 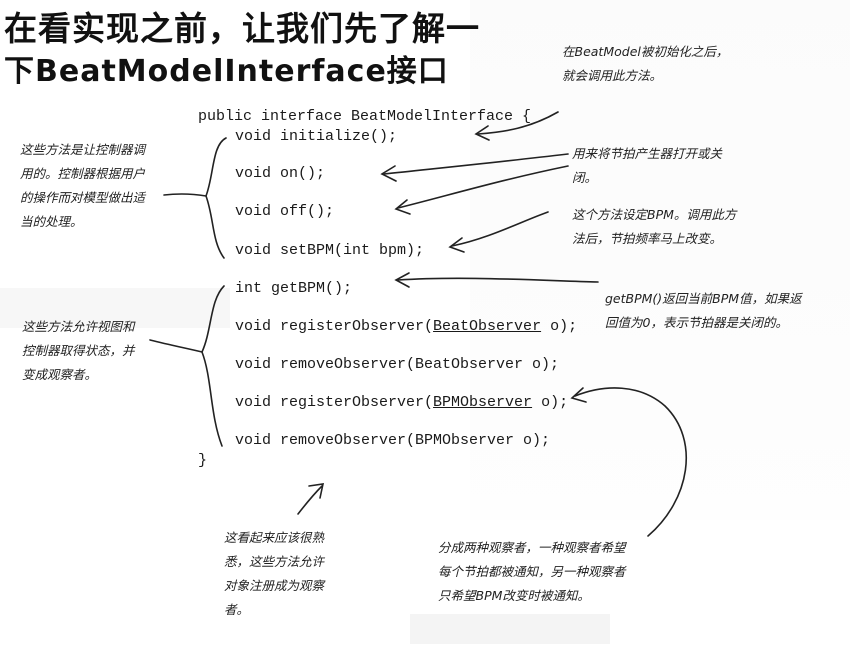 What do you see at coordinates (176, 346) in the screenshot?
I see `connector-view` at bounding box center [176, 346].